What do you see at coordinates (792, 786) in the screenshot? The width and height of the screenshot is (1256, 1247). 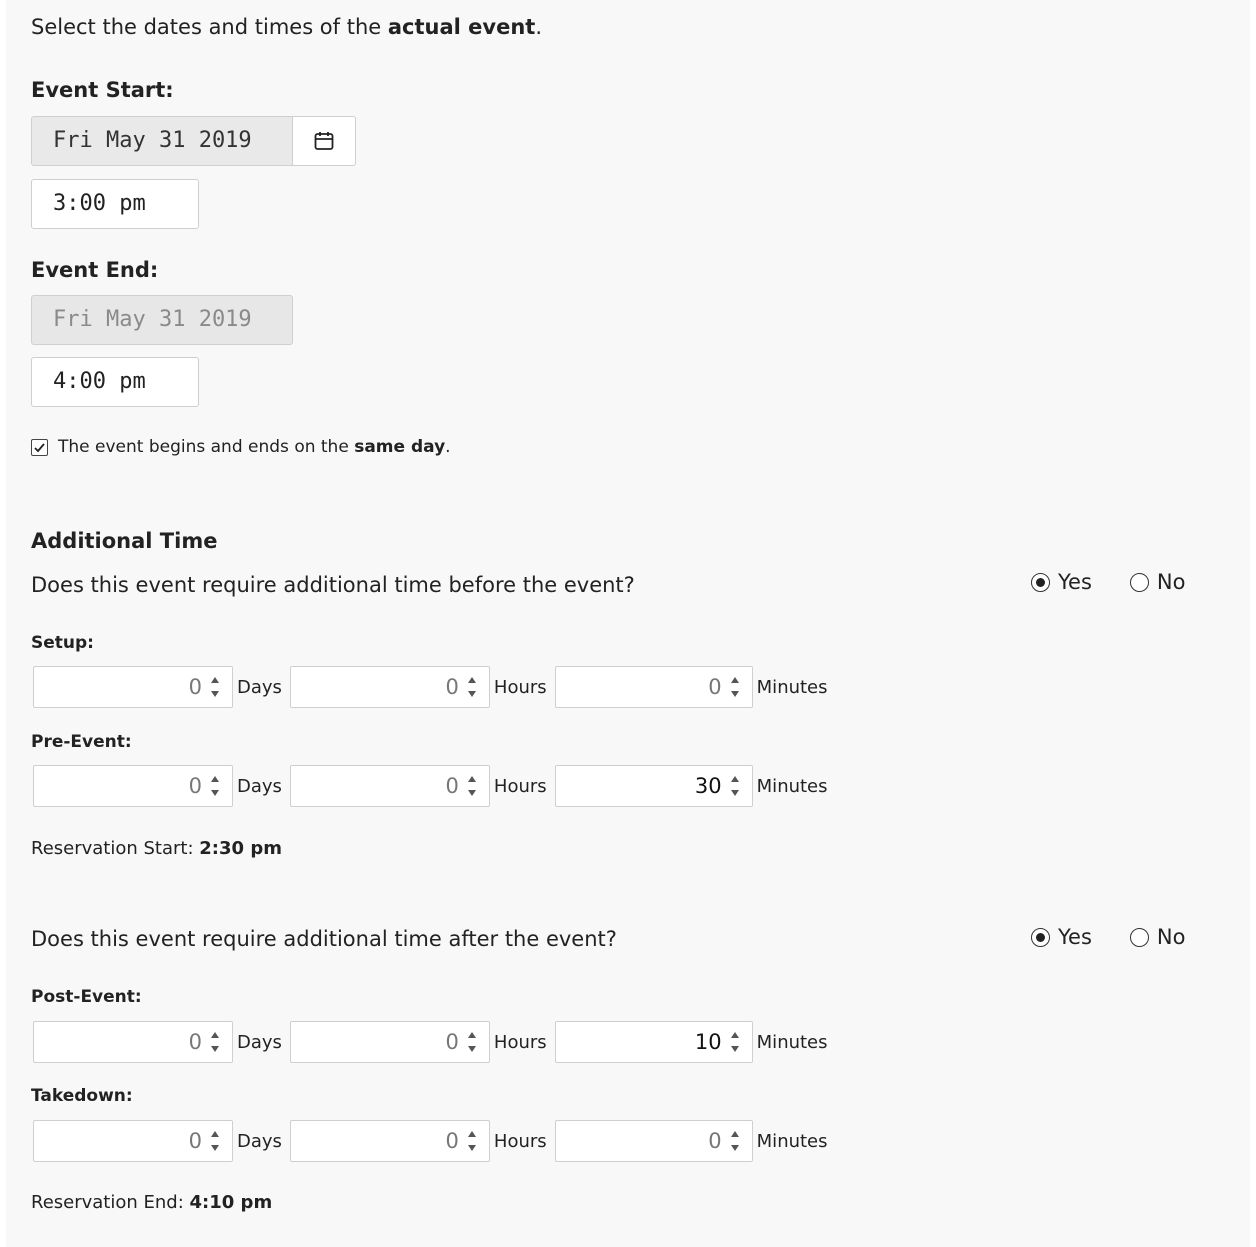 I see `pre-event-minutes-unit: Minutes` at bounding box center [792, 786].